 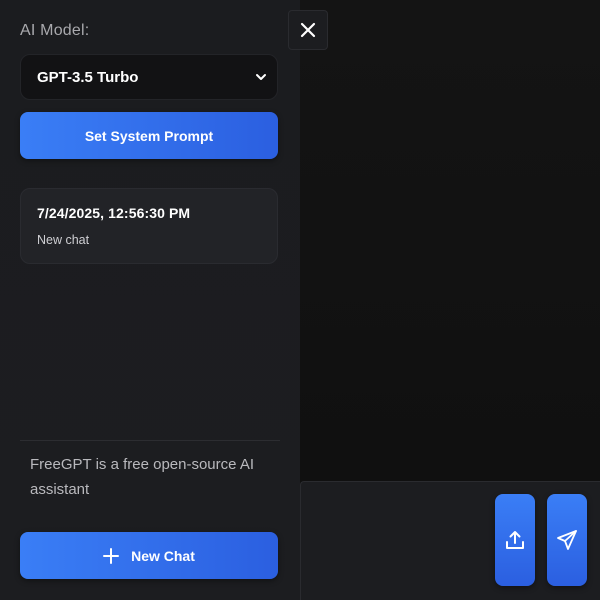 What do you see at coordinates (63, 240) in the screenshot?
I see `chat-history-title: New chat` at bounding box center [63, 240].